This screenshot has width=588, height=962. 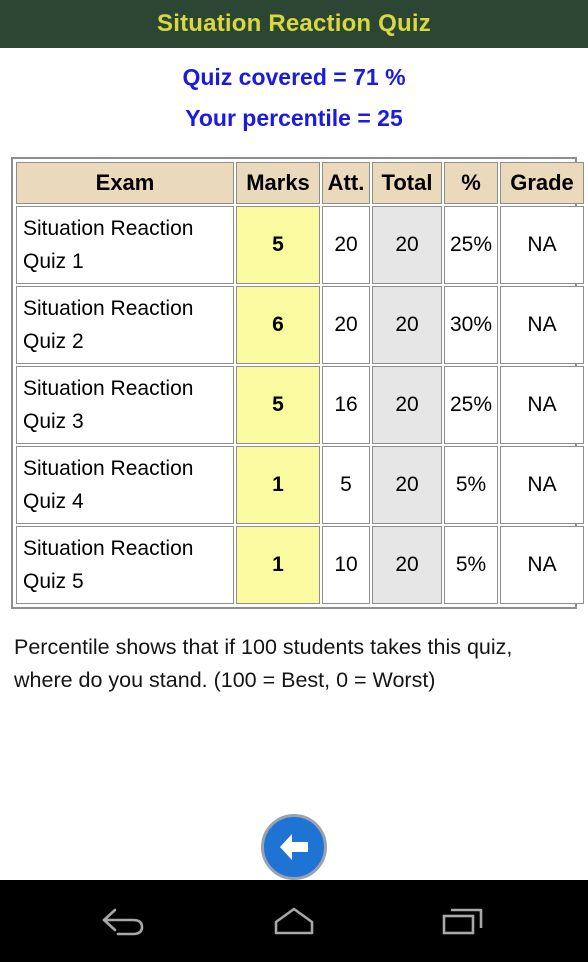 I want to click on column-header-grade: Grade, so click(x=542, y=183).